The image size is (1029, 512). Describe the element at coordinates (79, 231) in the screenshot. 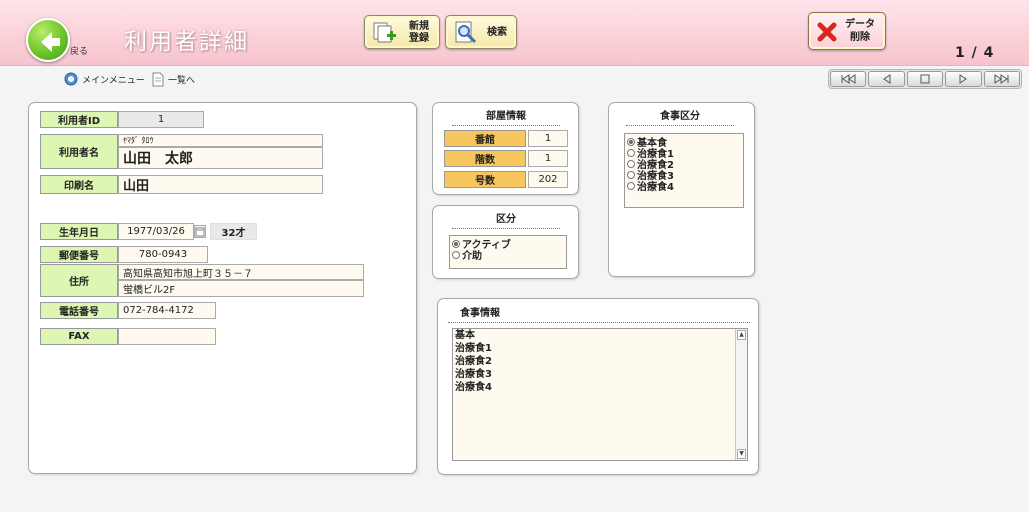

I see `birthdate-label: 生年月日` at that location.